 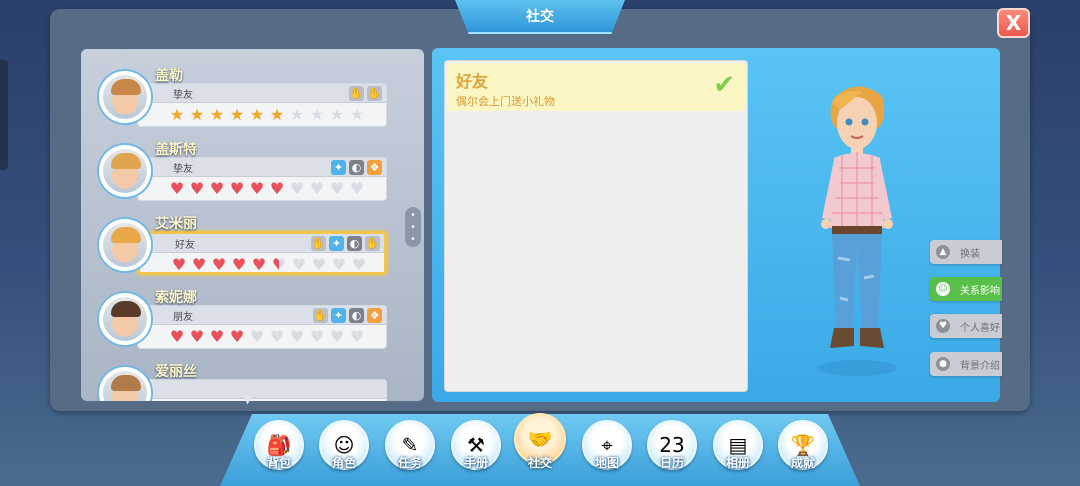 What do you see at coordinates (176, 298) in the screenshot?
I see `character-name: 索妮娜` at bounding box center [176, 298].